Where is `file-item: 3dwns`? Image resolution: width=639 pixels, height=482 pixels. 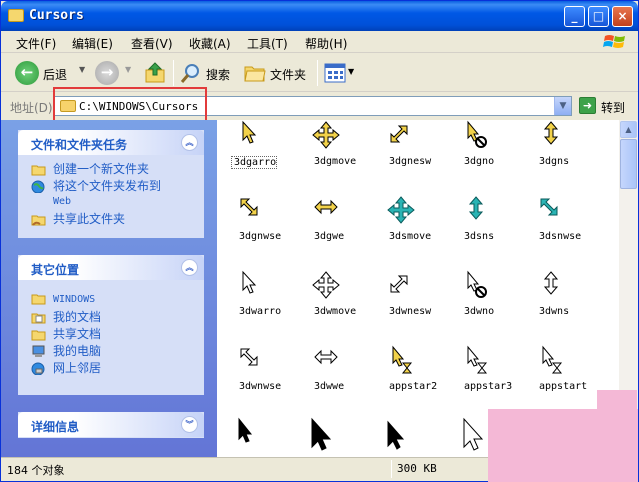
file-item: 3dwns is located at coordinates (563, 305).